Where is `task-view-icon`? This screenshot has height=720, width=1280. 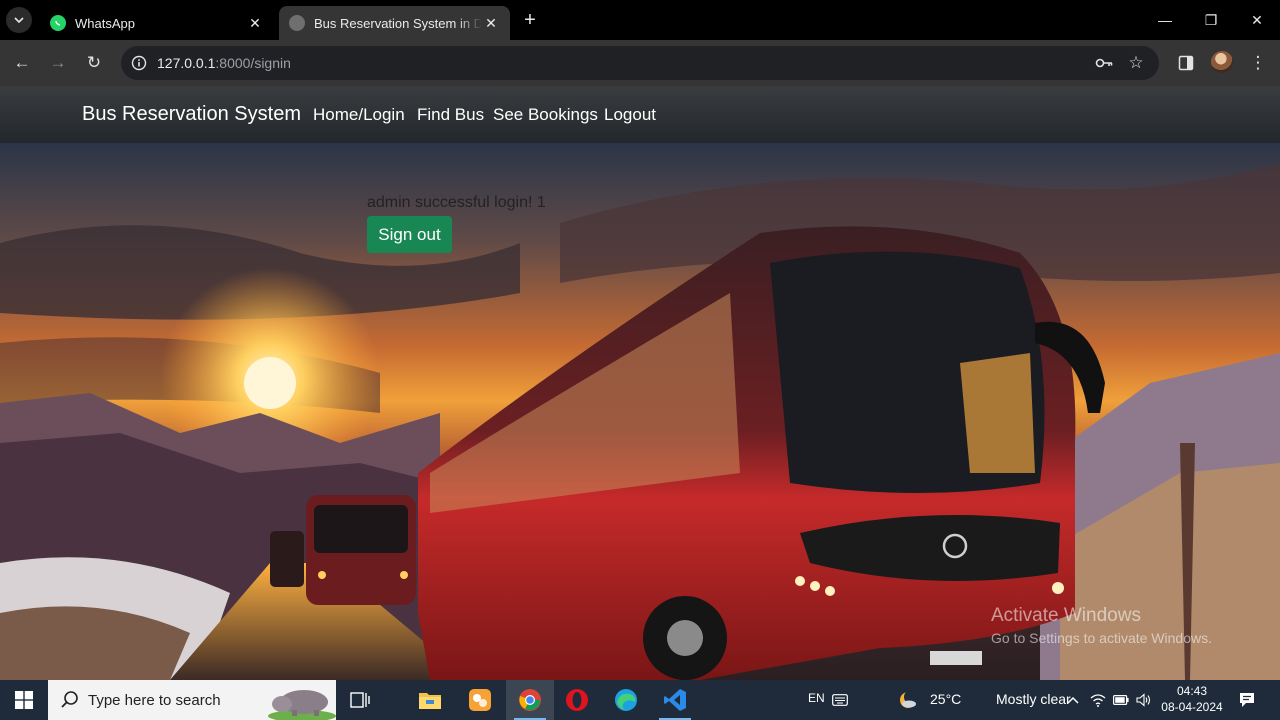
task-view-icon is located at coordinates (360, 700).